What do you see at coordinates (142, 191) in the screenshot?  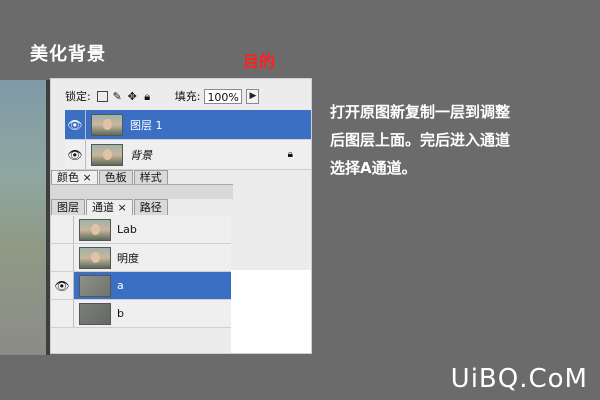 I see `panel-divider` at bounding box center [142, 191].